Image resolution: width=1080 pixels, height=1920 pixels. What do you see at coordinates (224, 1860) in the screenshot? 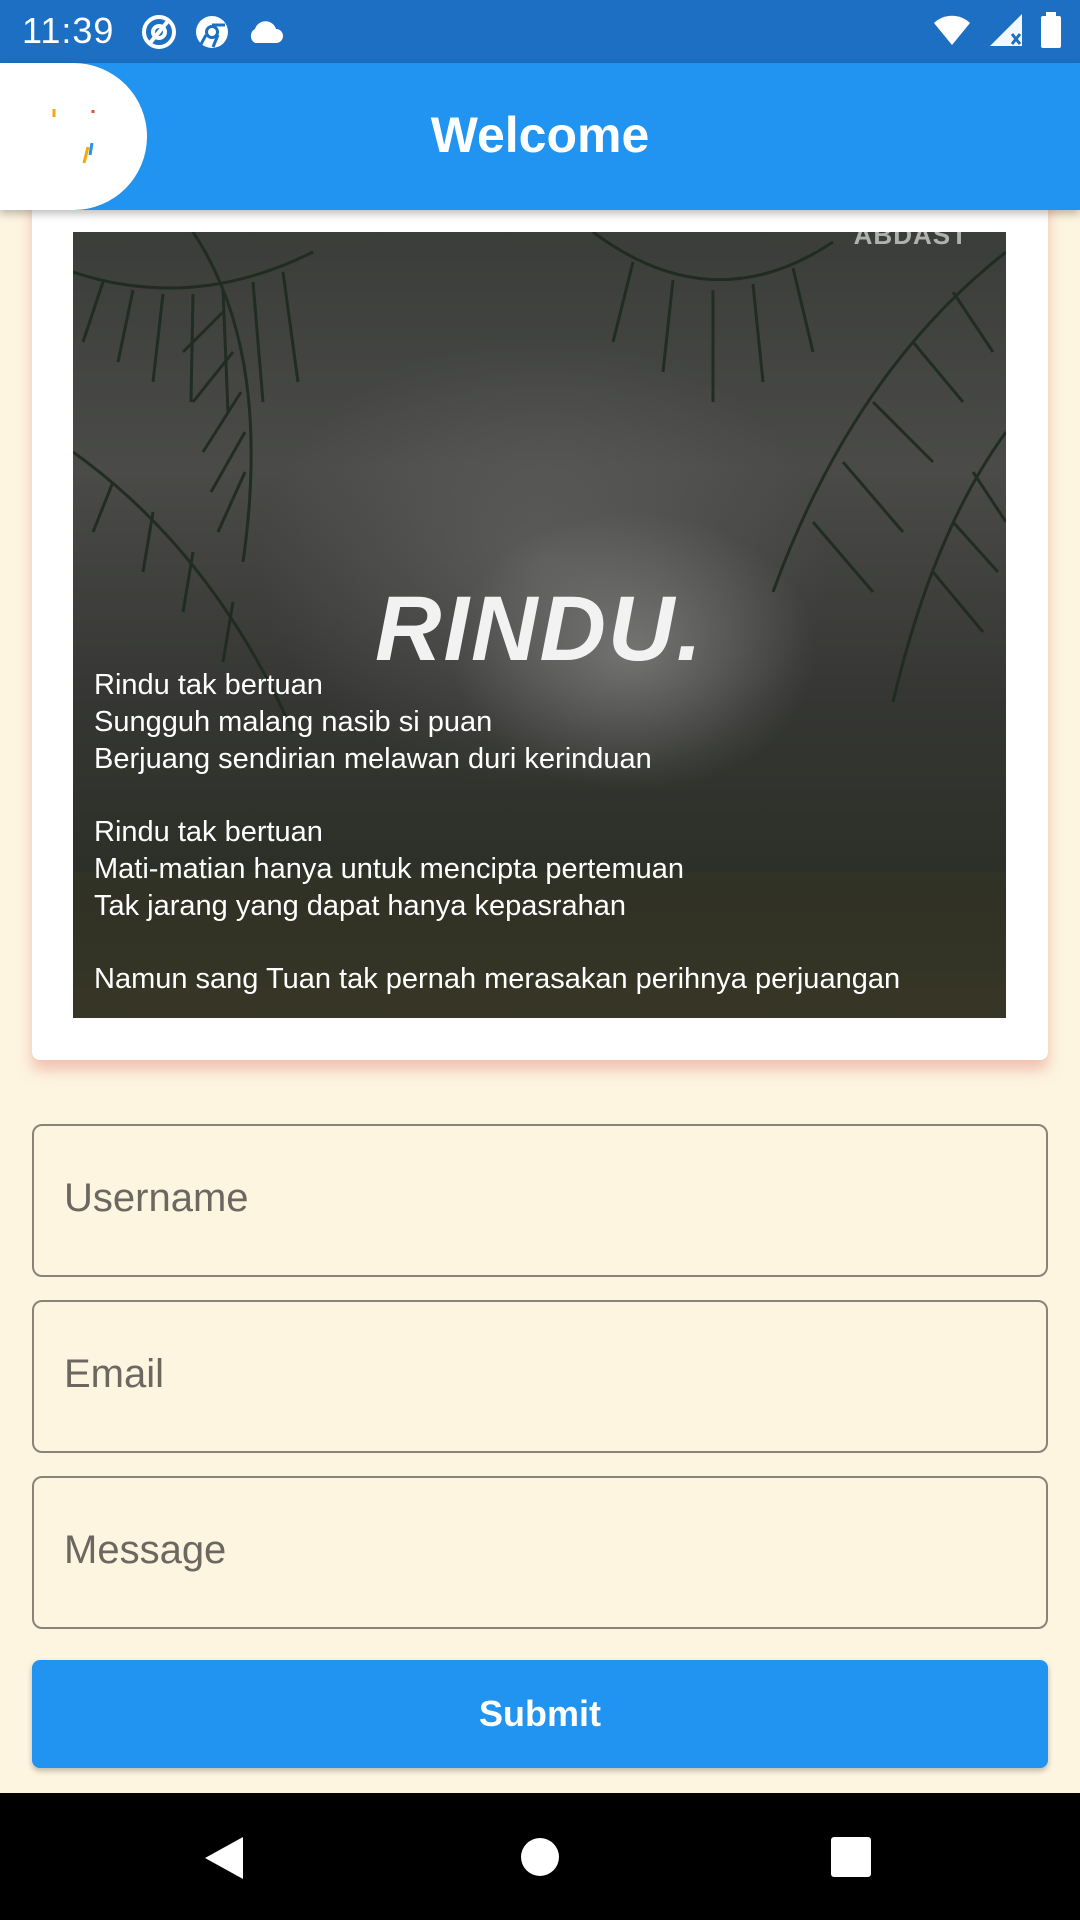
I see `back-icon` at bounding box center [224, 1860].